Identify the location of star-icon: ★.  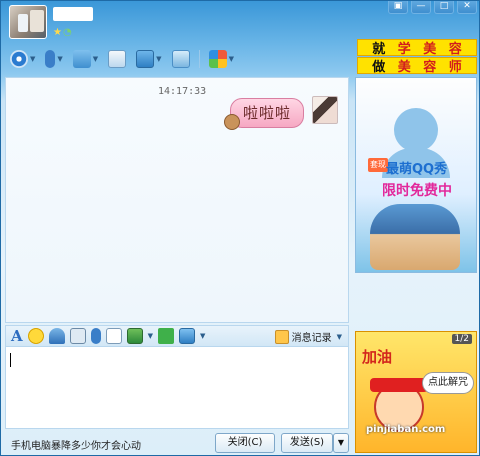
(57, 32).